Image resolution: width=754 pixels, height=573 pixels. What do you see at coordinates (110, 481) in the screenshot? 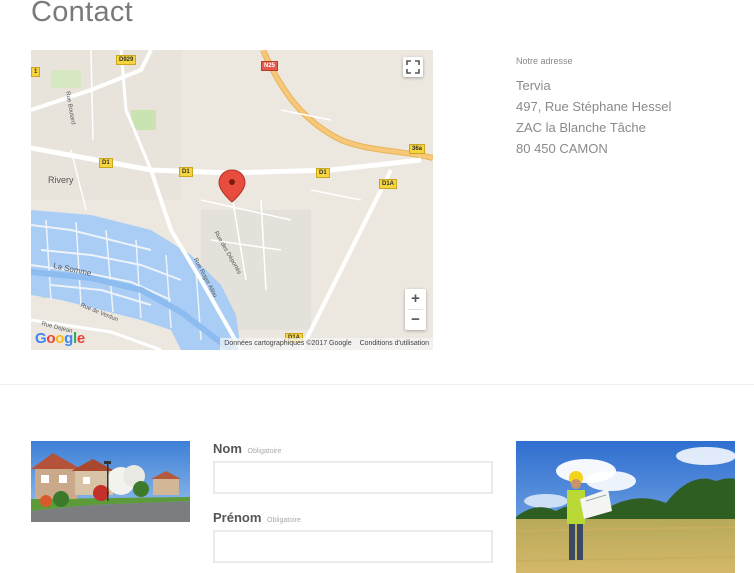
I see `houses-photo` at bounding box center [110, 481].